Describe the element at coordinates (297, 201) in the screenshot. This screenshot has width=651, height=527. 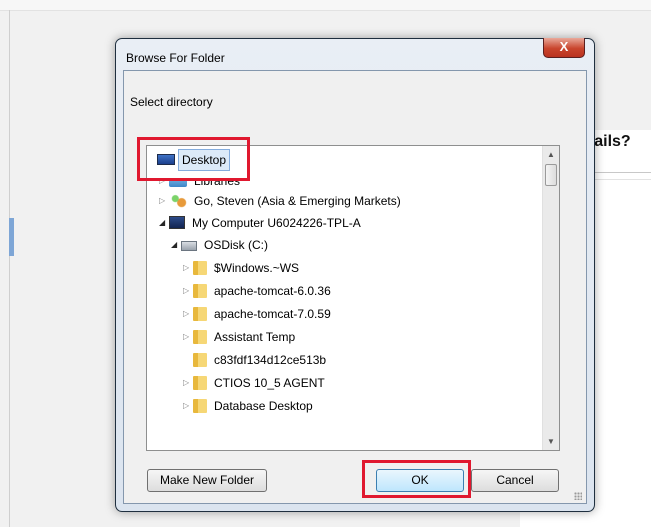
I see `tree-item-label: Go, Steven (Asia & Emerging Markets)` at that location.